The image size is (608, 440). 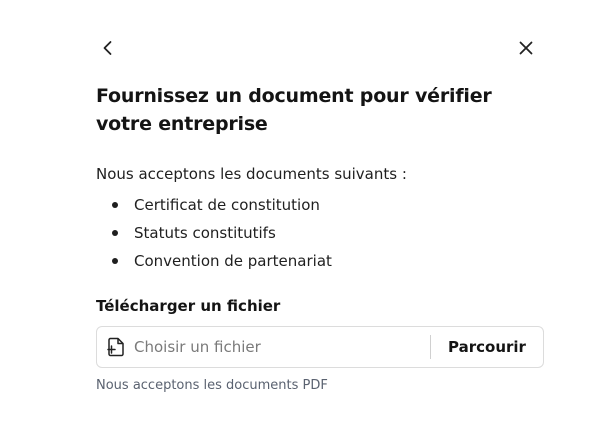 I want to click on close-icon, so click(x=526, y=48).